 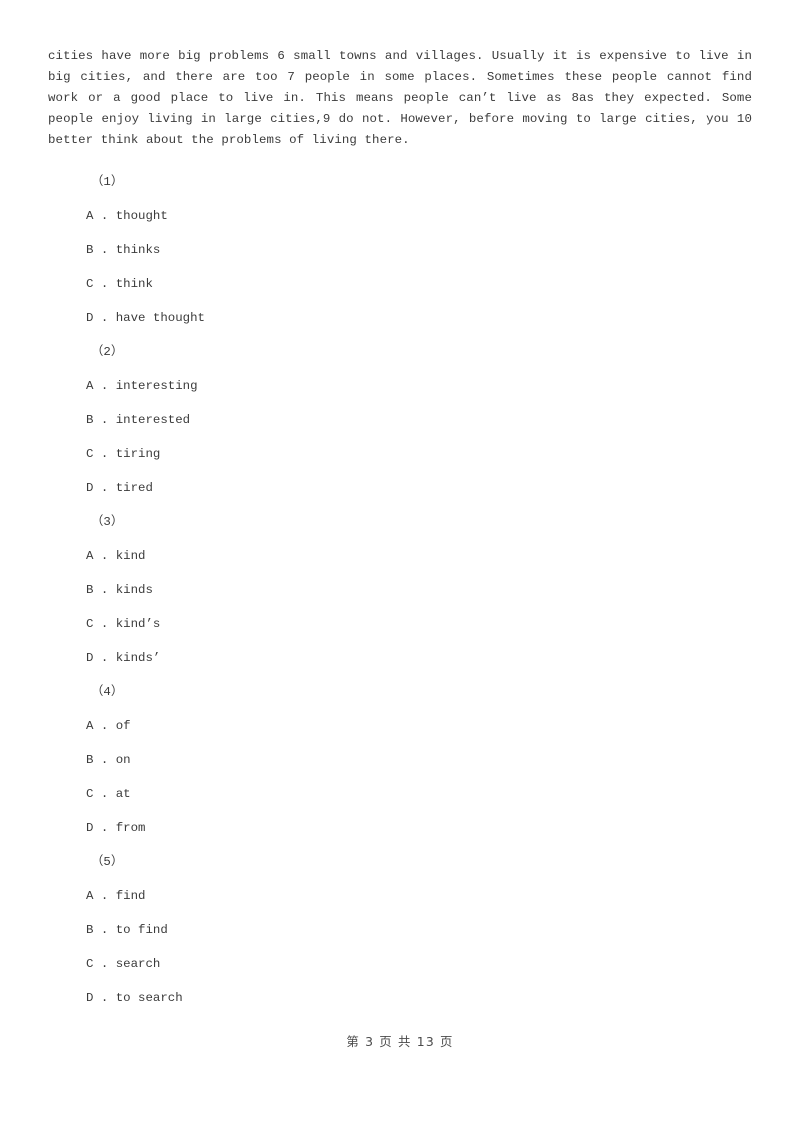 What do you see at coordinates (400, 658) in the screenshot?
I see `question-option: D . kinds’` at bounding box center [400, 658].